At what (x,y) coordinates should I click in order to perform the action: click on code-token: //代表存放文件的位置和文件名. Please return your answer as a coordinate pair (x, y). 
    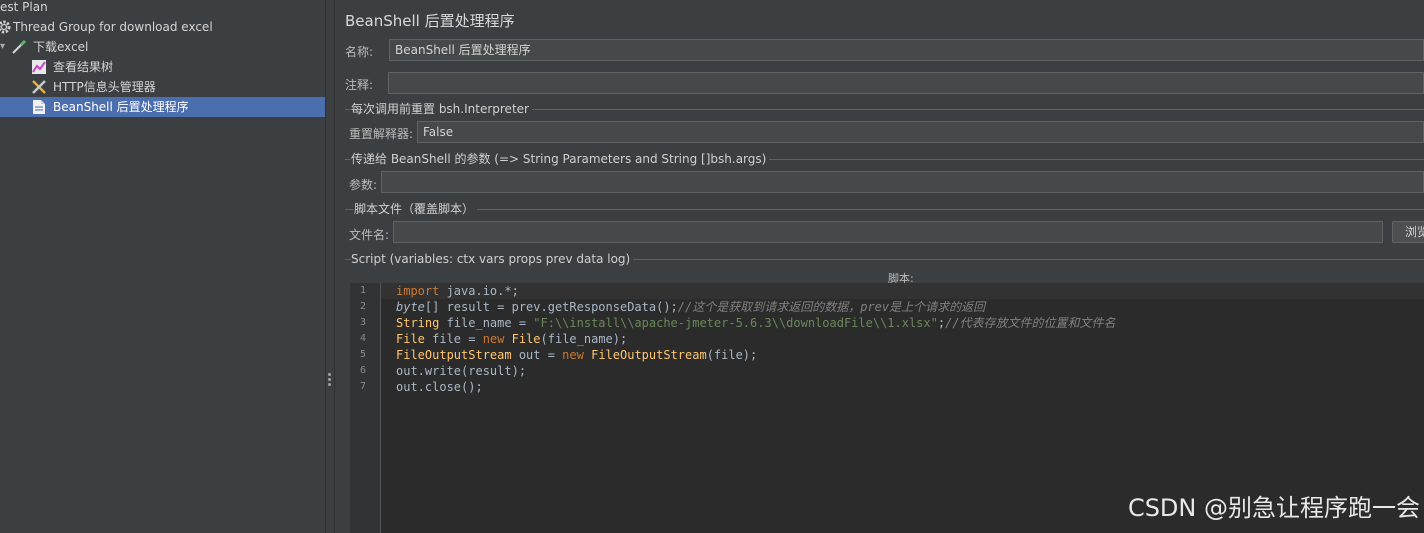
    Looking at the image, I should click on (1030, 323).